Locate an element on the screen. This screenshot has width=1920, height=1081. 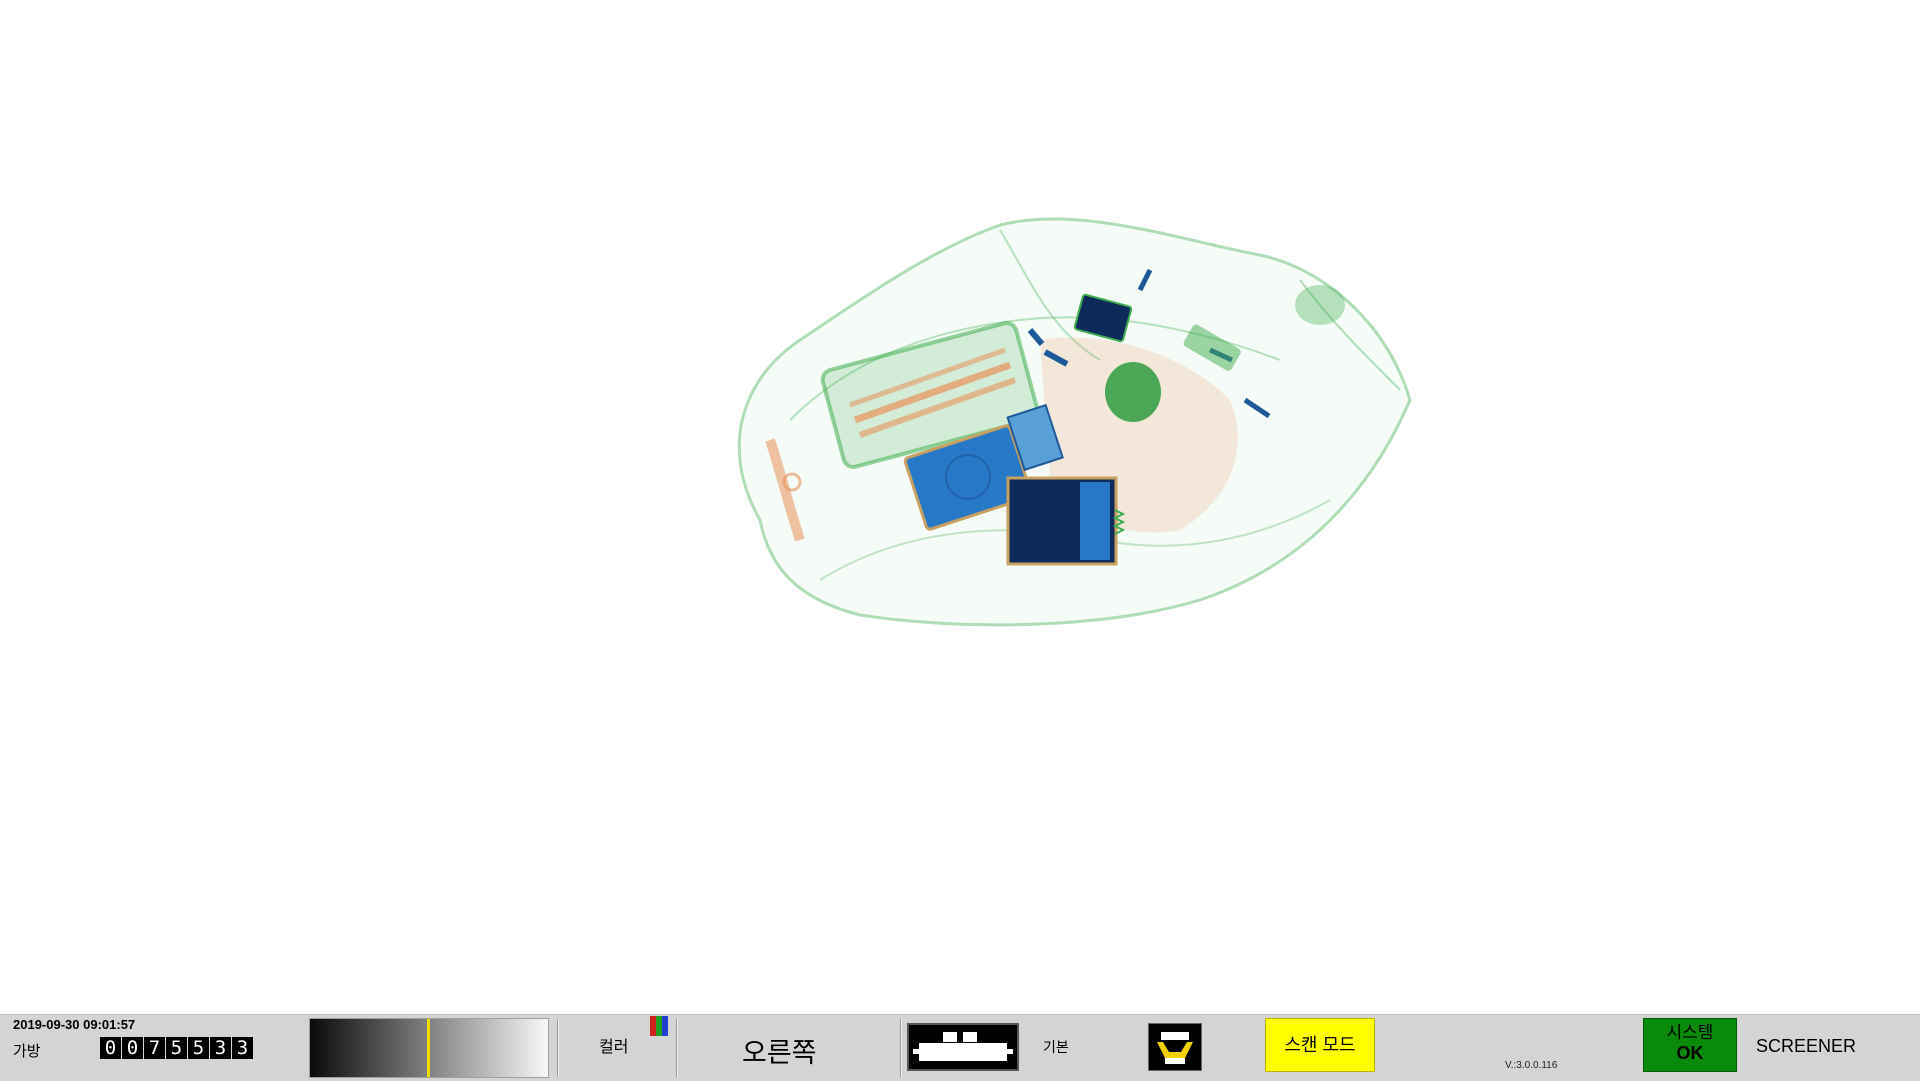
save-image-icon is located at coordinates (1175, 1048).